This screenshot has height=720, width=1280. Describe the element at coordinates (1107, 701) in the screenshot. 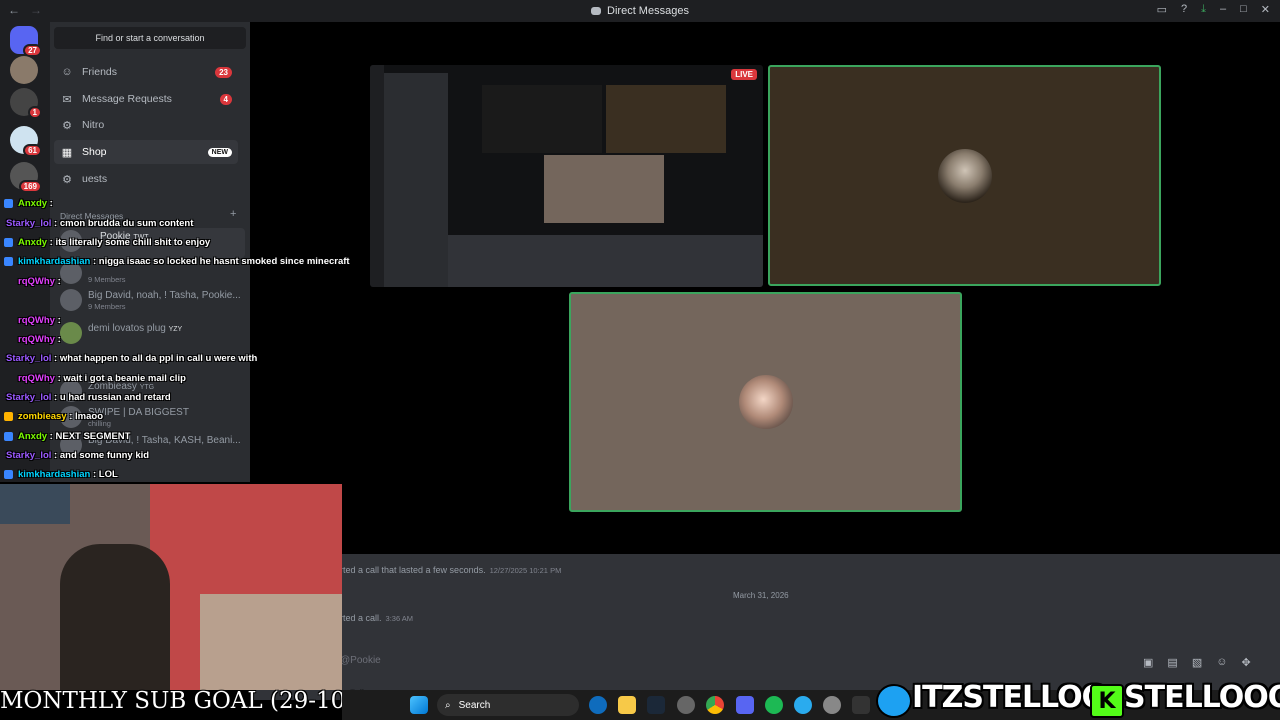

I see `kick-icon: K` at that location.